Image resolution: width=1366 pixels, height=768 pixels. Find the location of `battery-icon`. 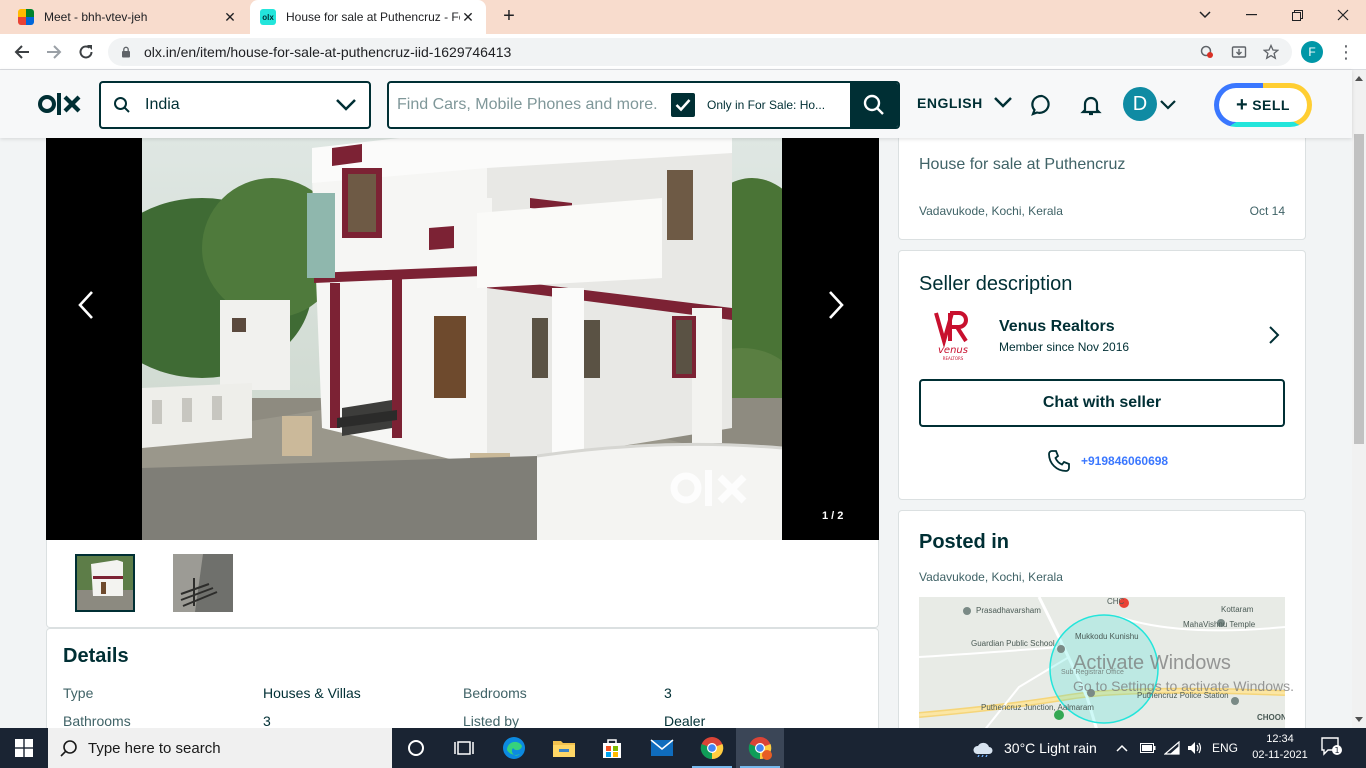

battery-icon is located at coordinates (1148, 748).